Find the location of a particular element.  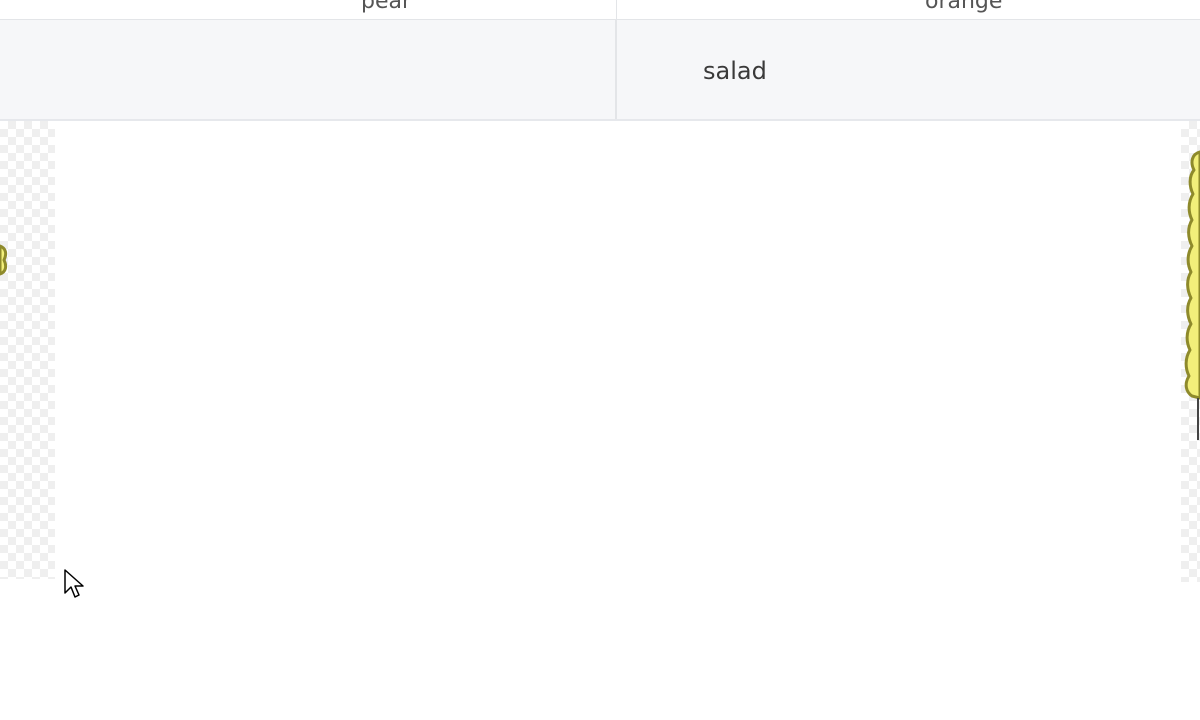

table-row: salad is located at coordinates (600, 70).